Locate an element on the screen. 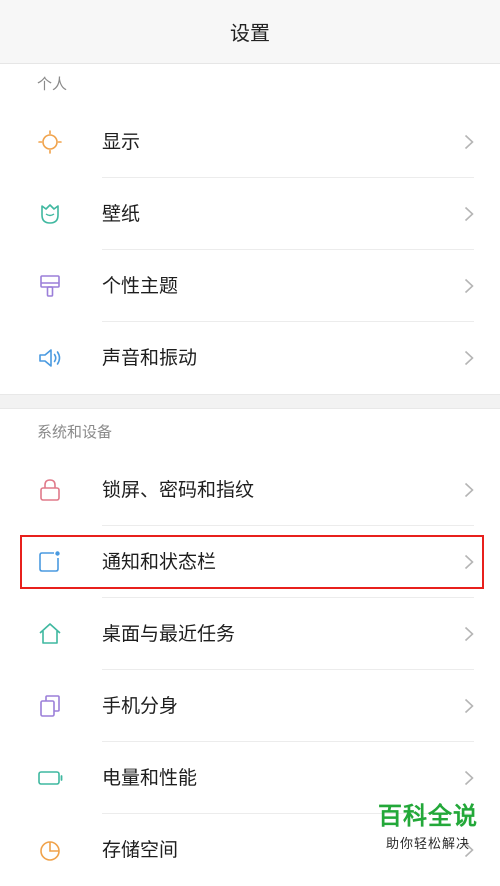 This screenshot has height=886, width=500. settings-item-label: 个性主题 is located at coordinates (140, 286).